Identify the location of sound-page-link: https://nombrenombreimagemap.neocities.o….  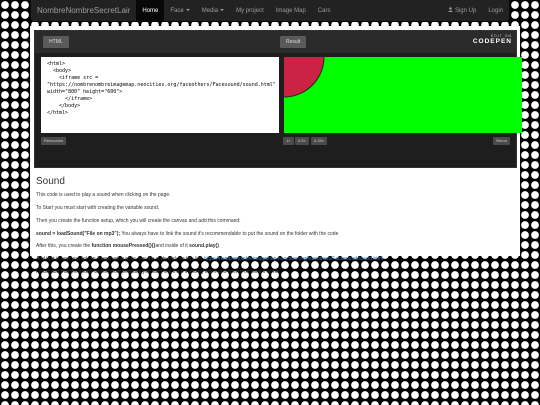
(293, 259).